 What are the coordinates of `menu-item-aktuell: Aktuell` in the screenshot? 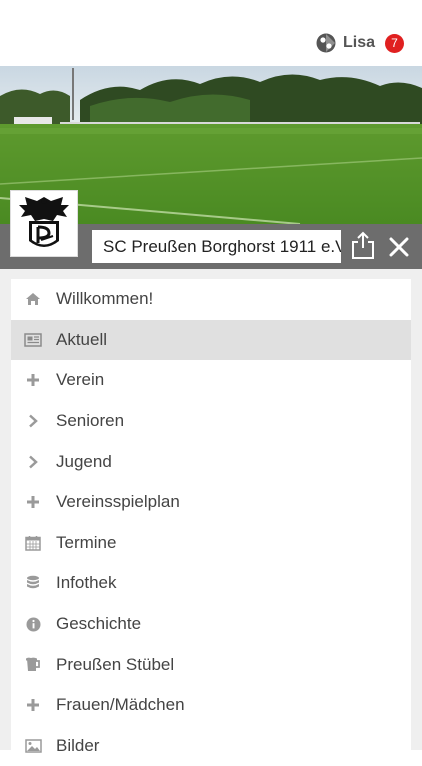 It's located at (211, 340).